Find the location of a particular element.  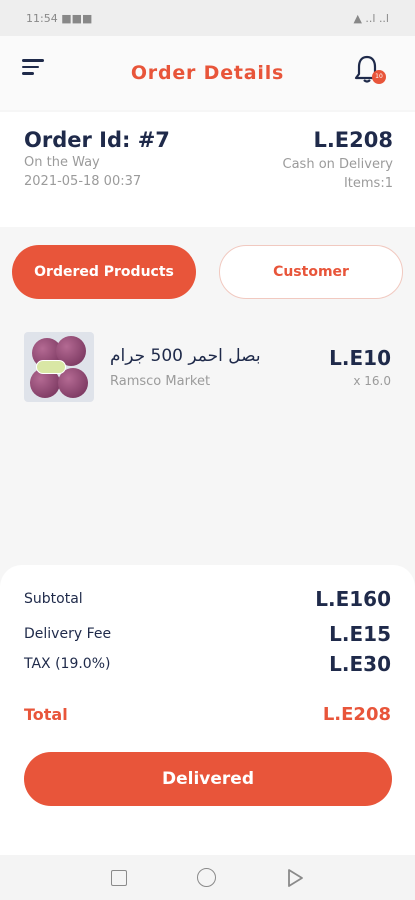

delivered-button: Delivered is located at coordinates (208, 779).